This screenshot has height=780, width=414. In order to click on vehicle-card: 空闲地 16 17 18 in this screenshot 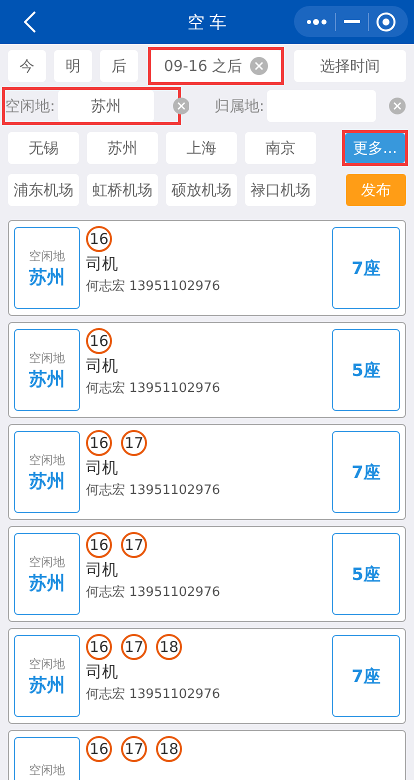, I will do `click(207, 755)`.